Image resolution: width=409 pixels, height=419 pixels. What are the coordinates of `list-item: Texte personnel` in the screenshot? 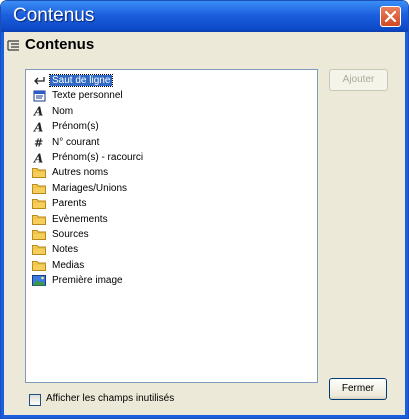 It's located at (78, 95).